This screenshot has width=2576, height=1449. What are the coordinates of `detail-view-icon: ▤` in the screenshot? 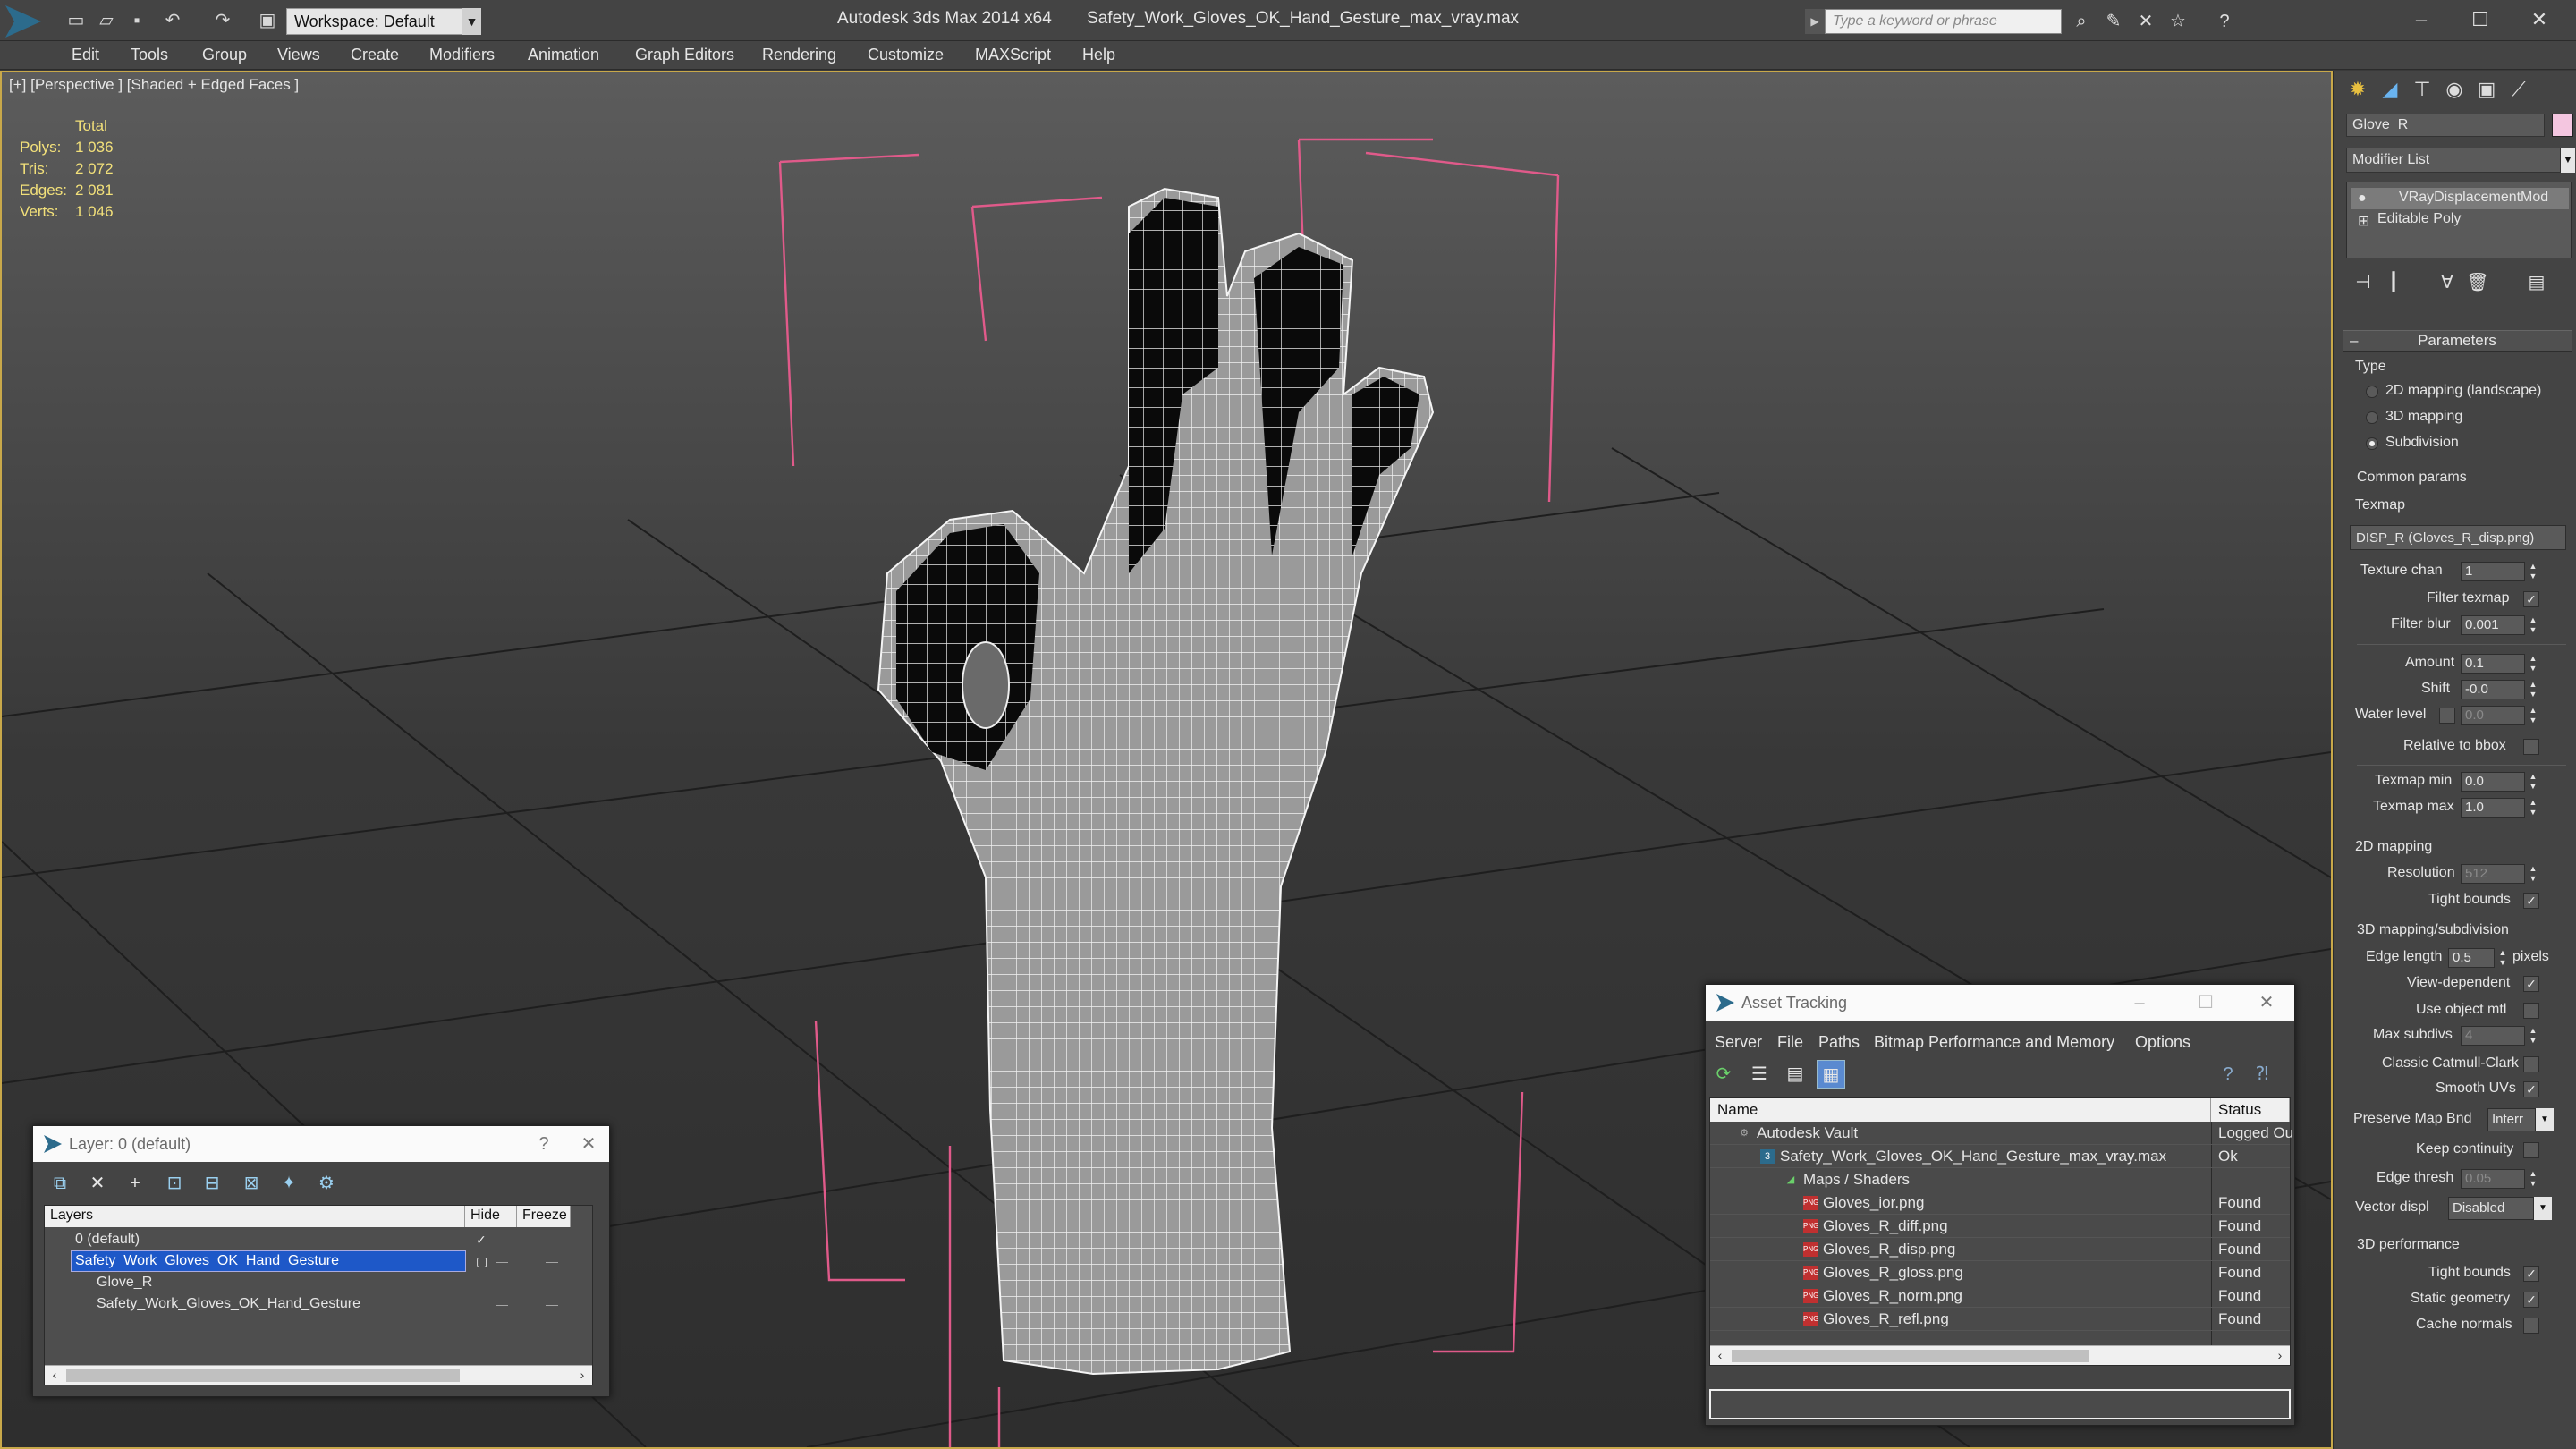 It's located at (1795, 1074).